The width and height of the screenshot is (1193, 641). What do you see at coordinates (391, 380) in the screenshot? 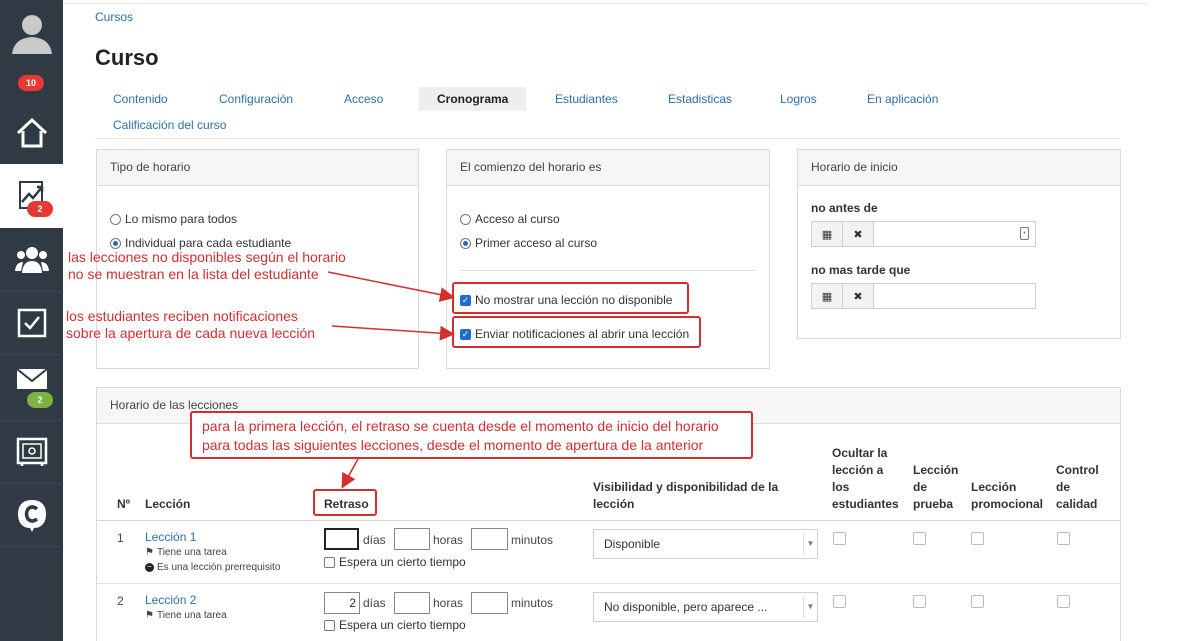
I see `annotation-arrows` at bounding box center [391, 380].